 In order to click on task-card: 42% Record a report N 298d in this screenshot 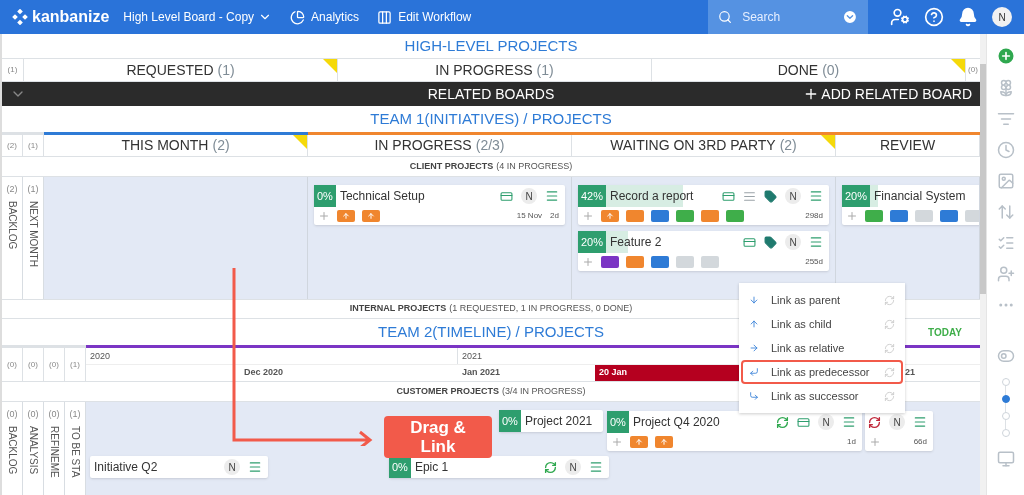, I will do `click(703, 205)`.